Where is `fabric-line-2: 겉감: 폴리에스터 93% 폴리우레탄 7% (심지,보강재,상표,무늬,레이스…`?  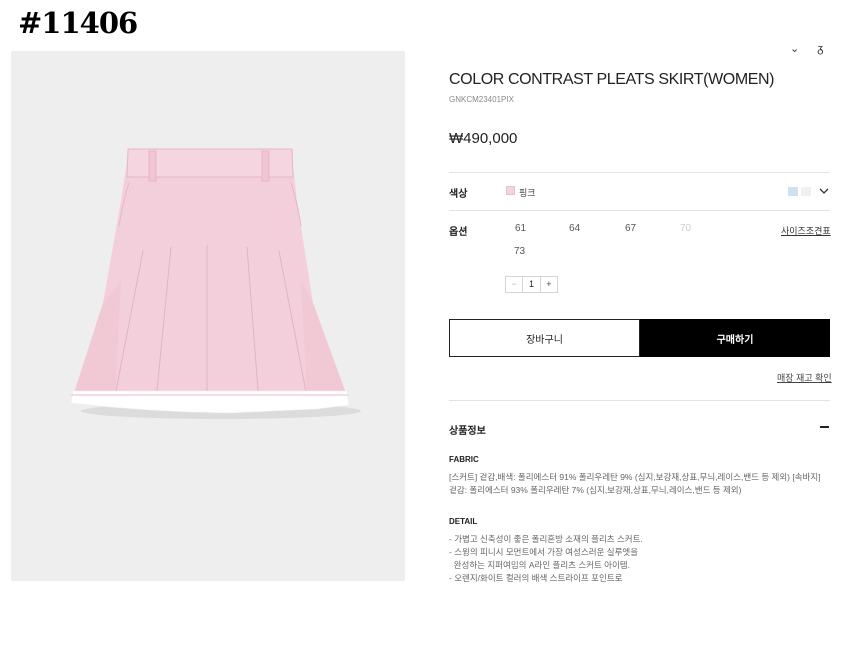 fabric-line-2: 겉감: 폴리에스터 93% 폴리우레탄 7% (심지,보강재,상표,무늬,레이스… is located at coordinates (595, 490).